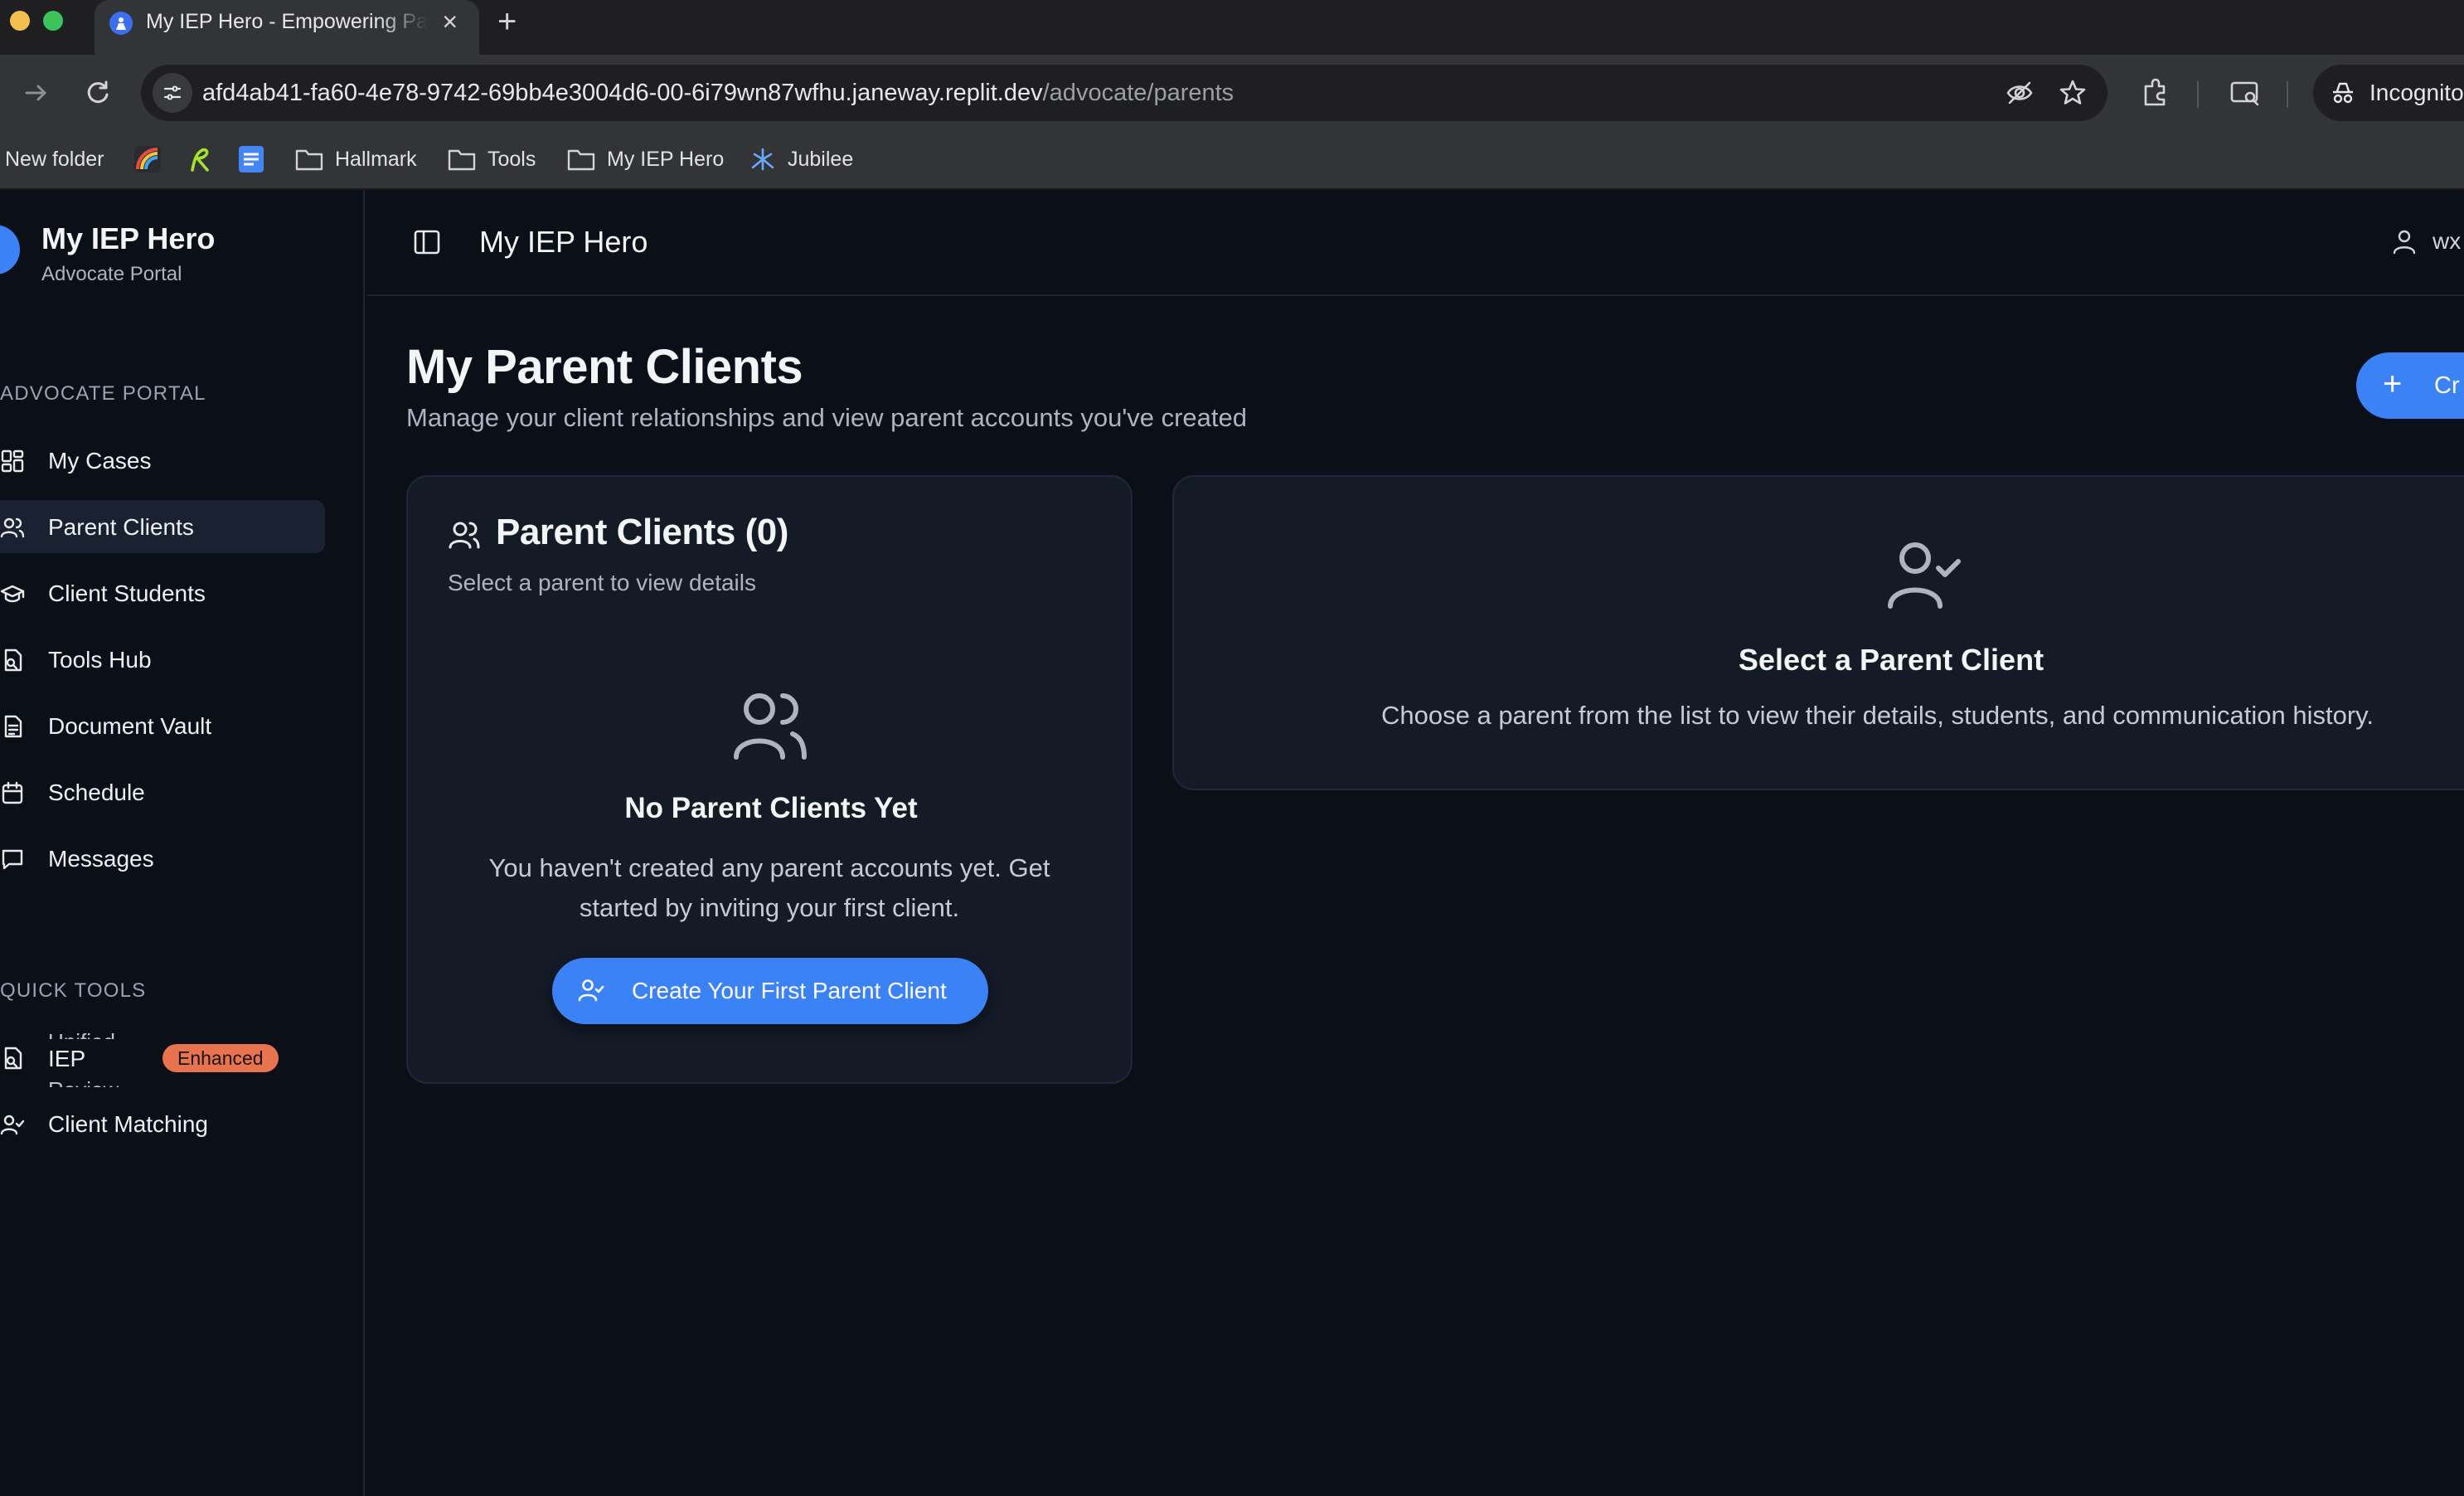 Image resolution: width=2464 pixels, height=1496 pixels. Describe the element at coordinates (12, 461) in the screenshot. I see `dashboard-icon` at that location.